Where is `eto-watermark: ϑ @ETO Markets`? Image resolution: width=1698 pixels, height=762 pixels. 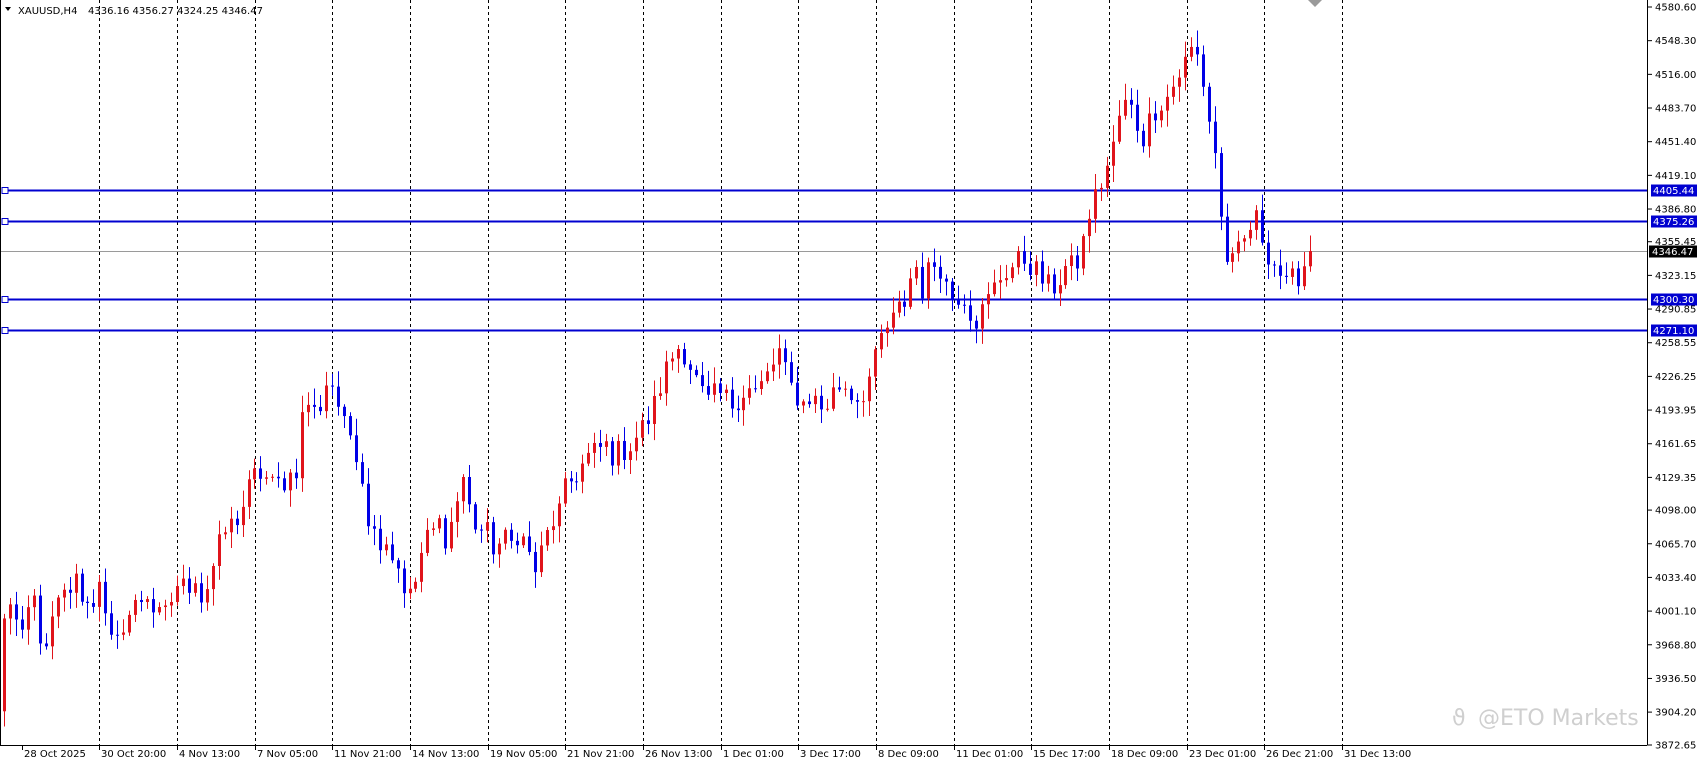 eto-watermark: ϑ @ETO Markets is located at coordinates (1545, 718).